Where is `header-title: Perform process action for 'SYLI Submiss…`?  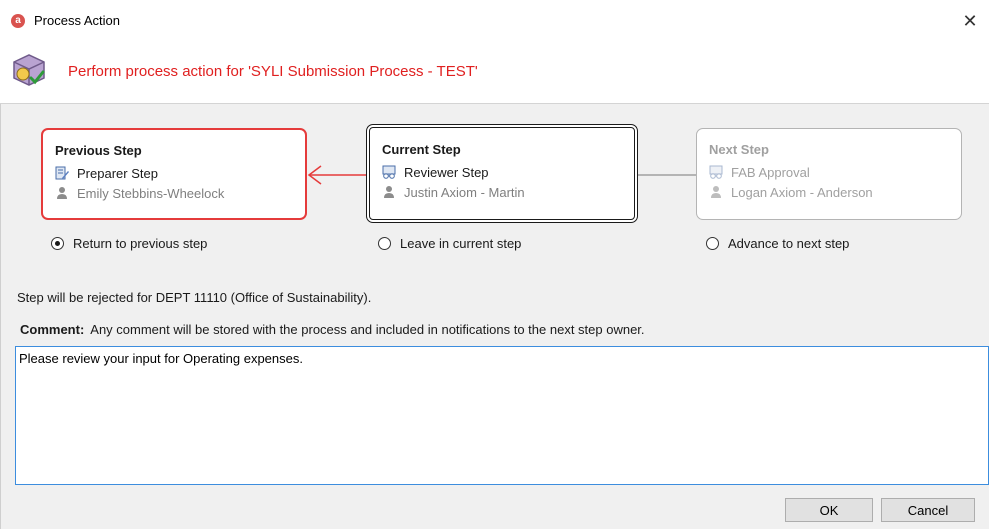
header-title: Perform process action for 'SYLI Submiss… is located at coordinates (273, 71).